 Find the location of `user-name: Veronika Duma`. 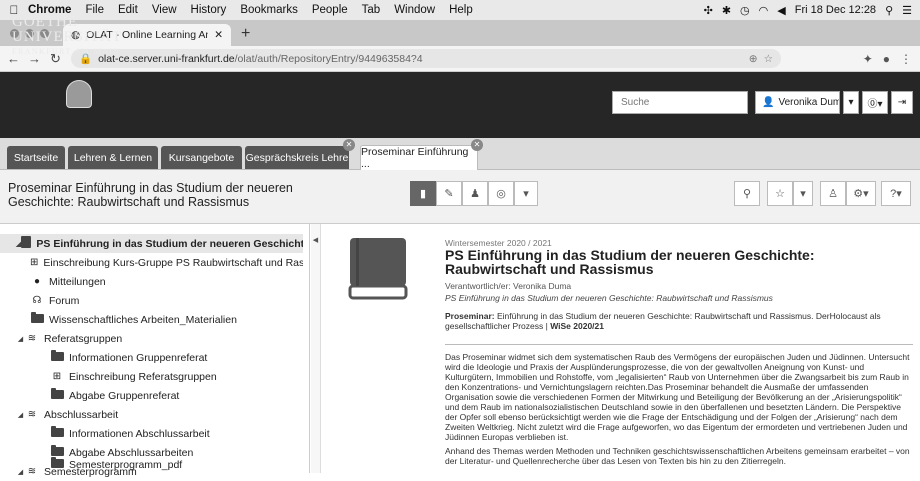

user-name: Veronika Duma is located at coordinates (808, 102).